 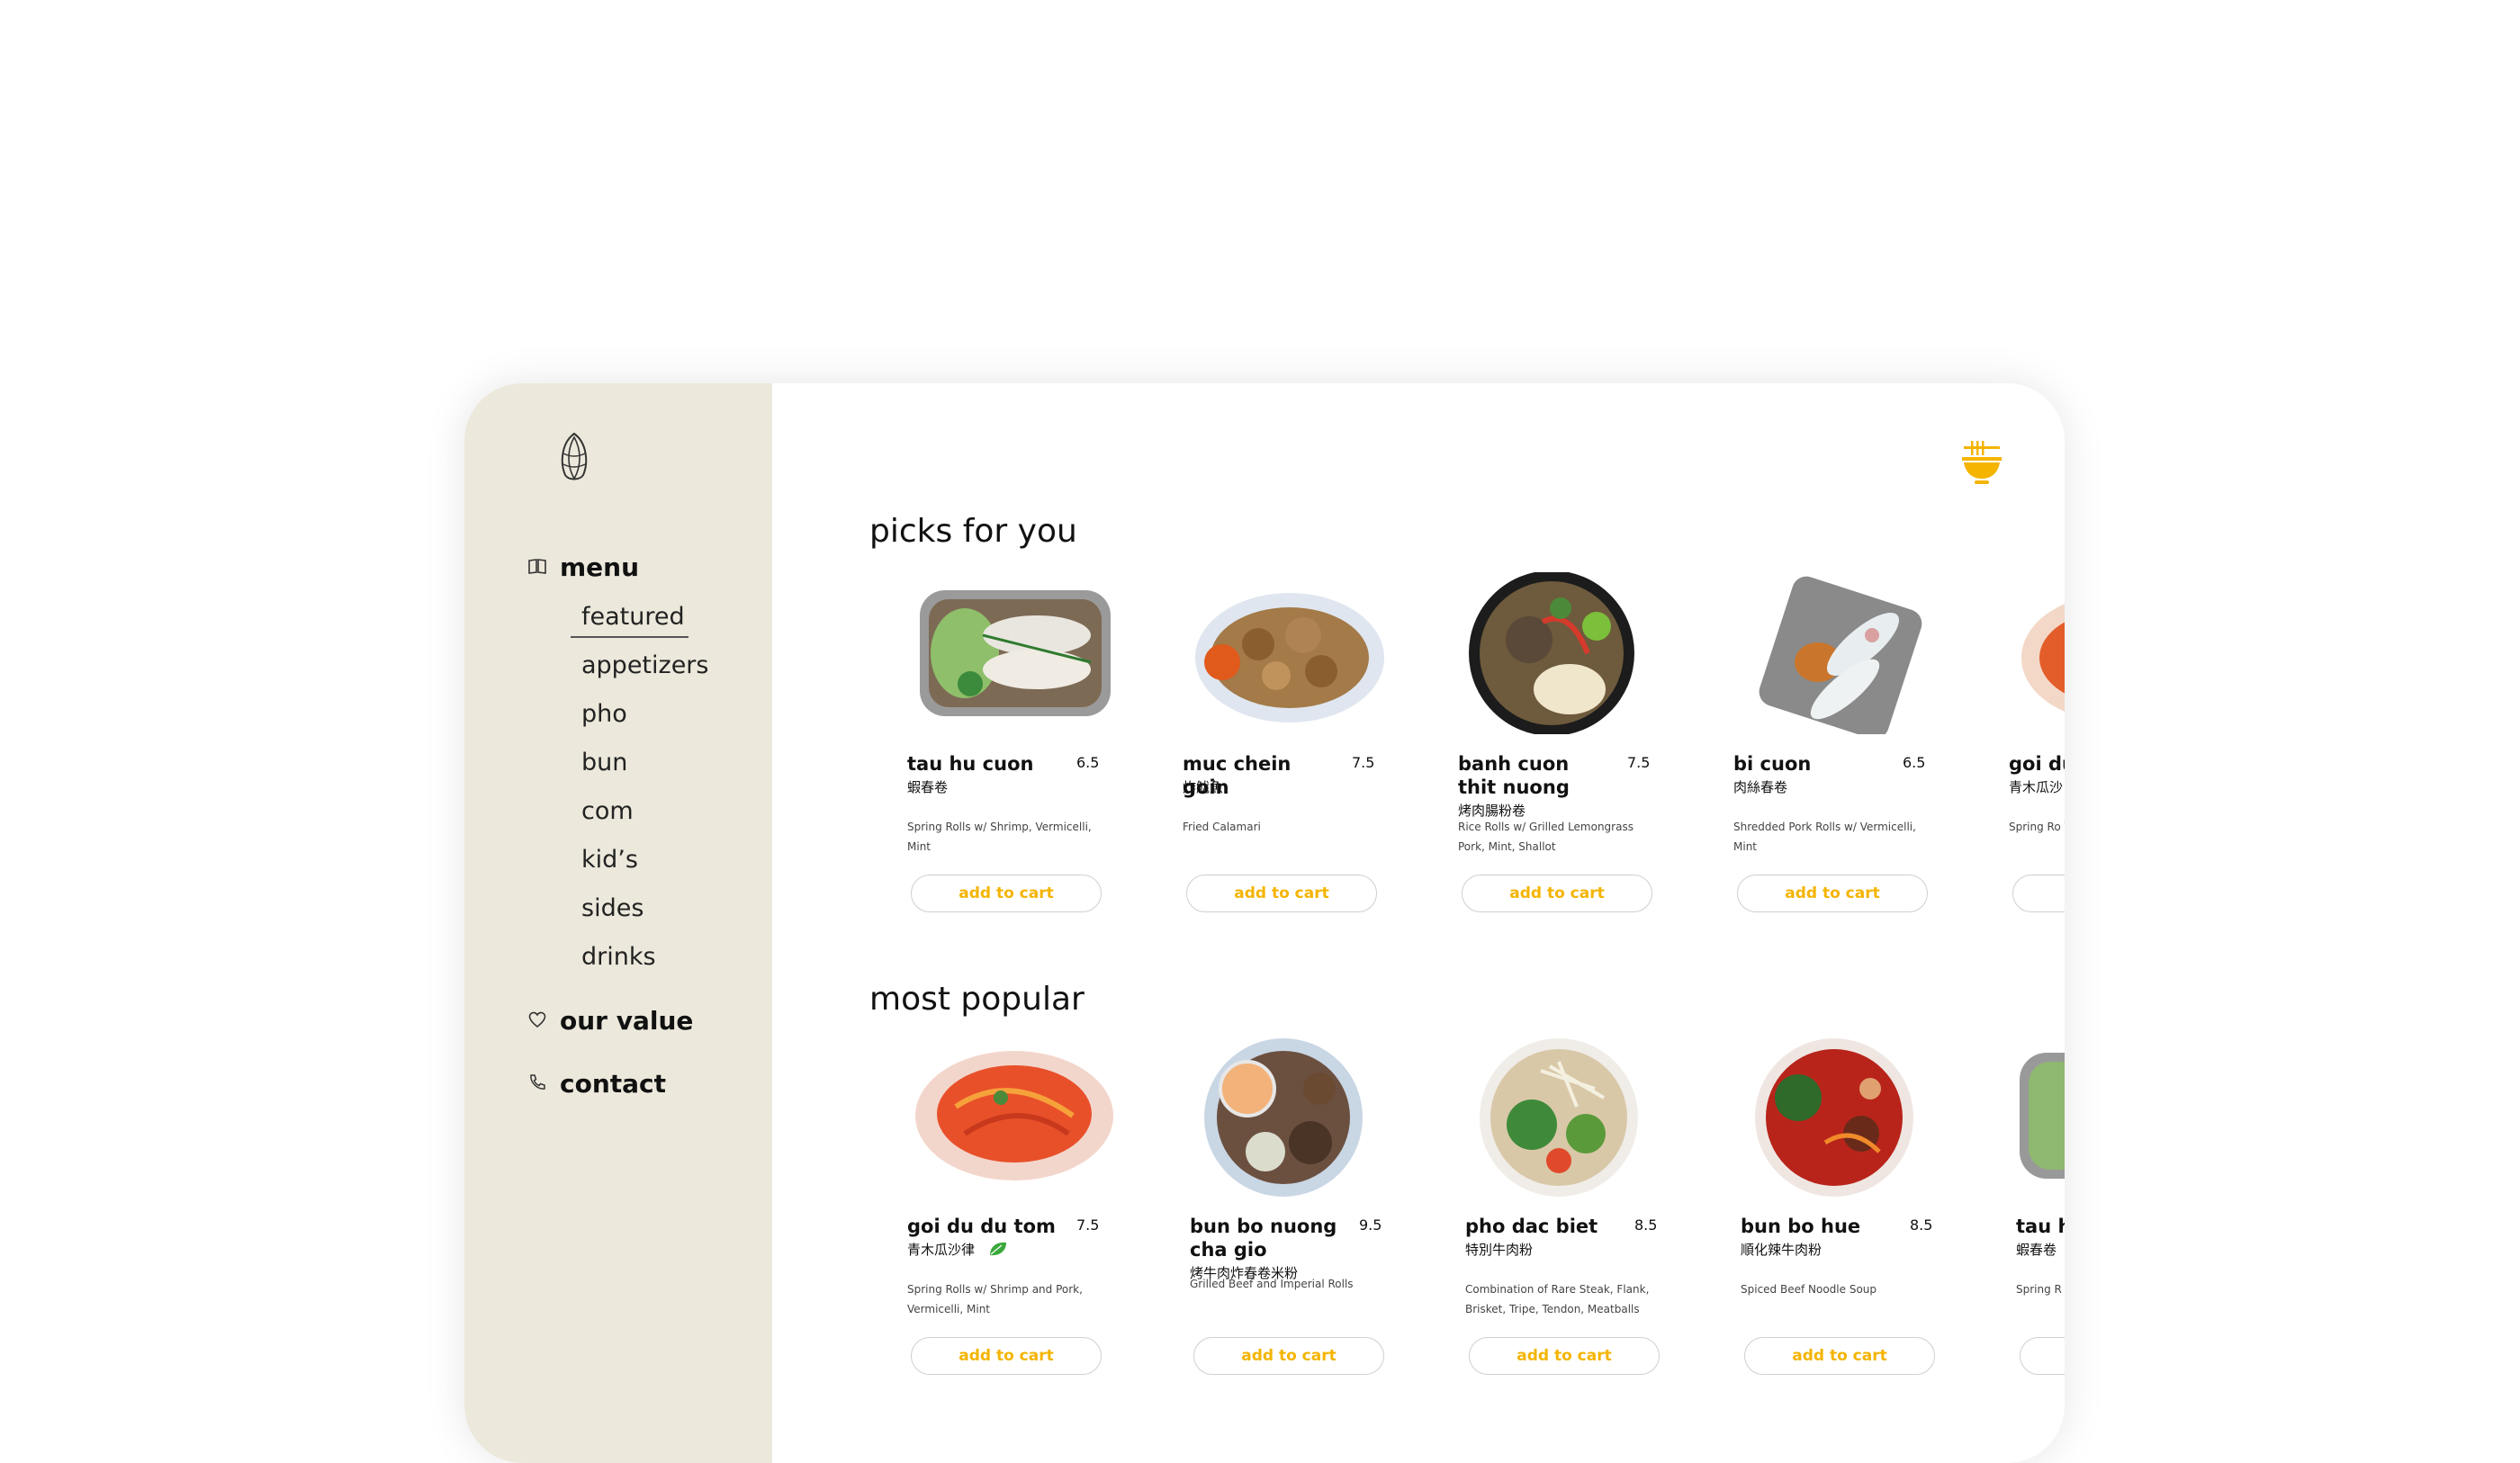 What do you see at coordinates (1760, 787) in the screenshot?
I see `dish-chinese-name: 肉絲春卷` at bounding box center [1760, 787].